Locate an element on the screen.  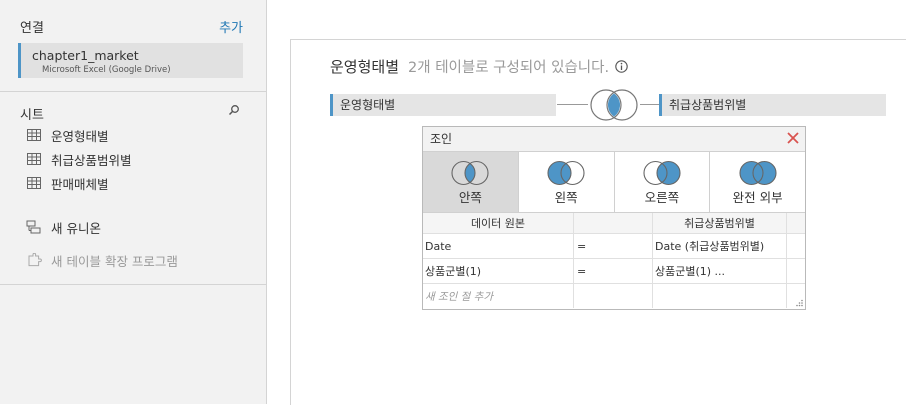
canvas-title-row: 운영형태별 2개 테이블로 구성되어 있습니다. is located at coordinates (479, 66).